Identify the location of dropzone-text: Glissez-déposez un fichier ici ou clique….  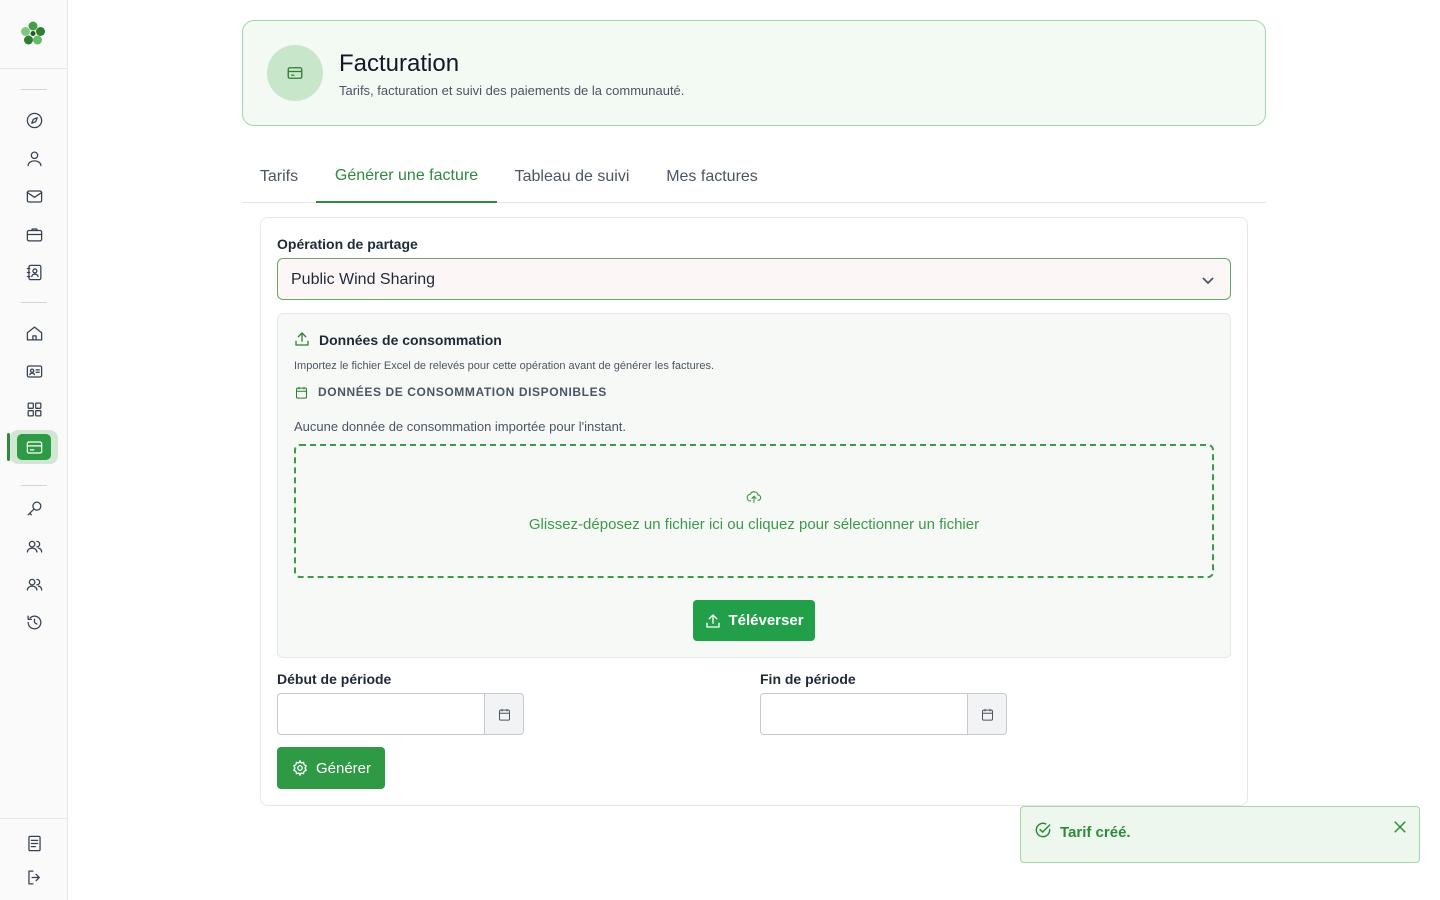
(754, 524).